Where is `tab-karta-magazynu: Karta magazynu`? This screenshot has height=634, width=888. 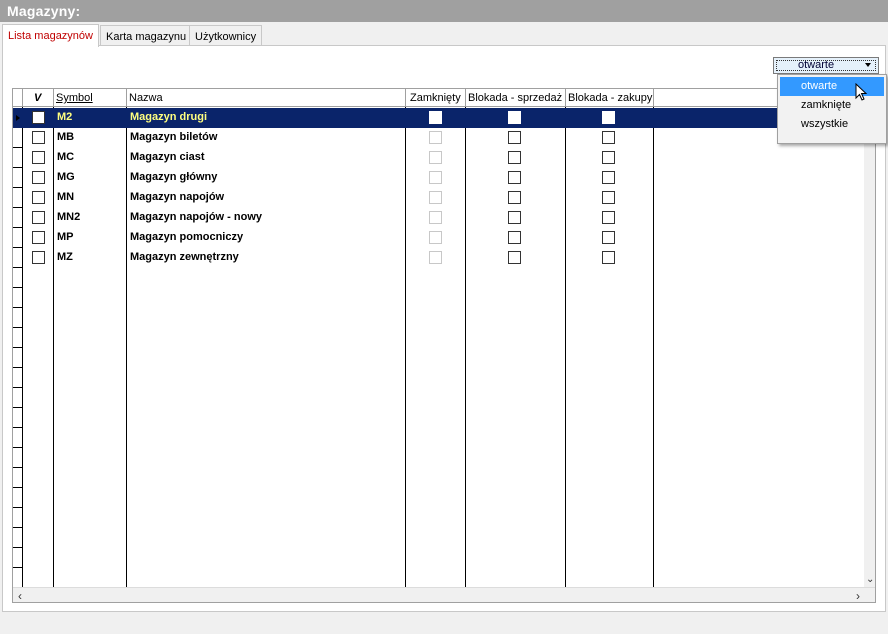 tab-karta-magazynu: Karta magazynu is located at coordinates (146, 35).